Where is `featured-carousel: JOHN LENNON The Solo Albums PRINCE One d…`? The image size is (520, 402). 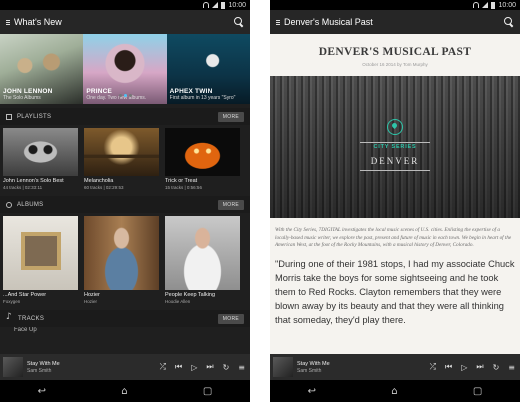 featured-carousel: JOHN LENNON The Solo Albums PRINCE One d… is located at coordinates (125, 69).